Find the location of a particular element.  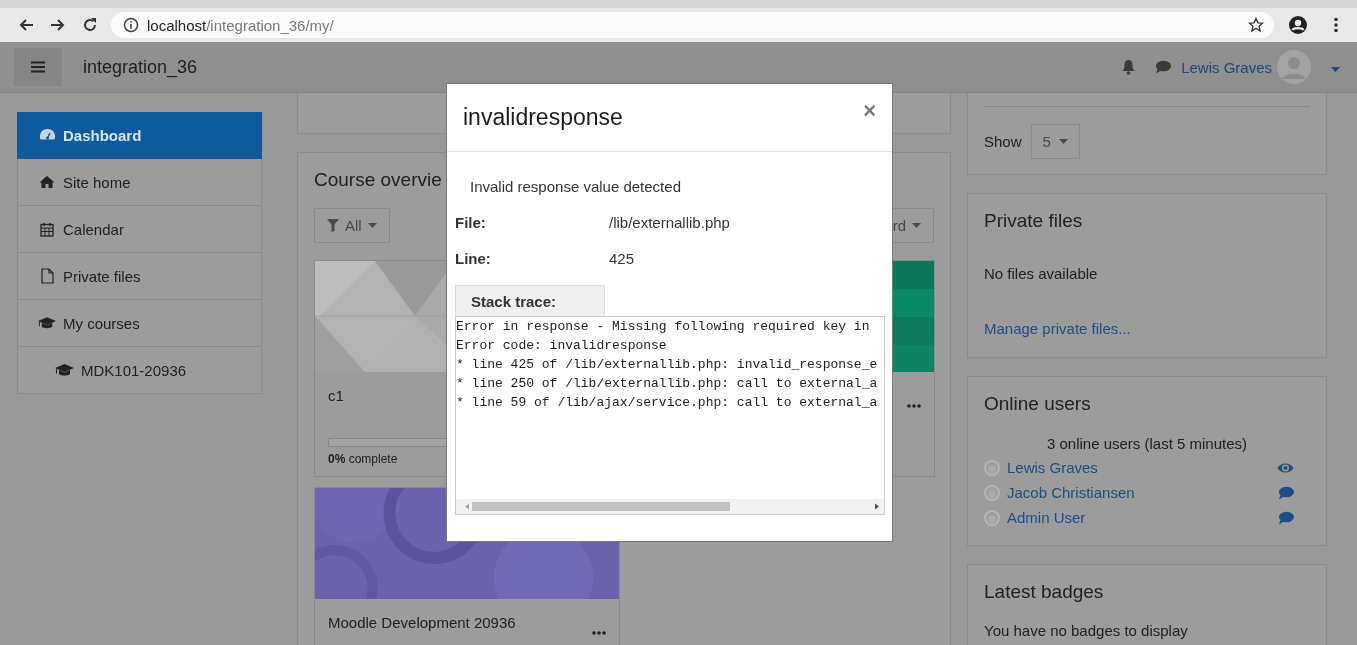

site-name: integration_36 is located at coordinates (602, 67).